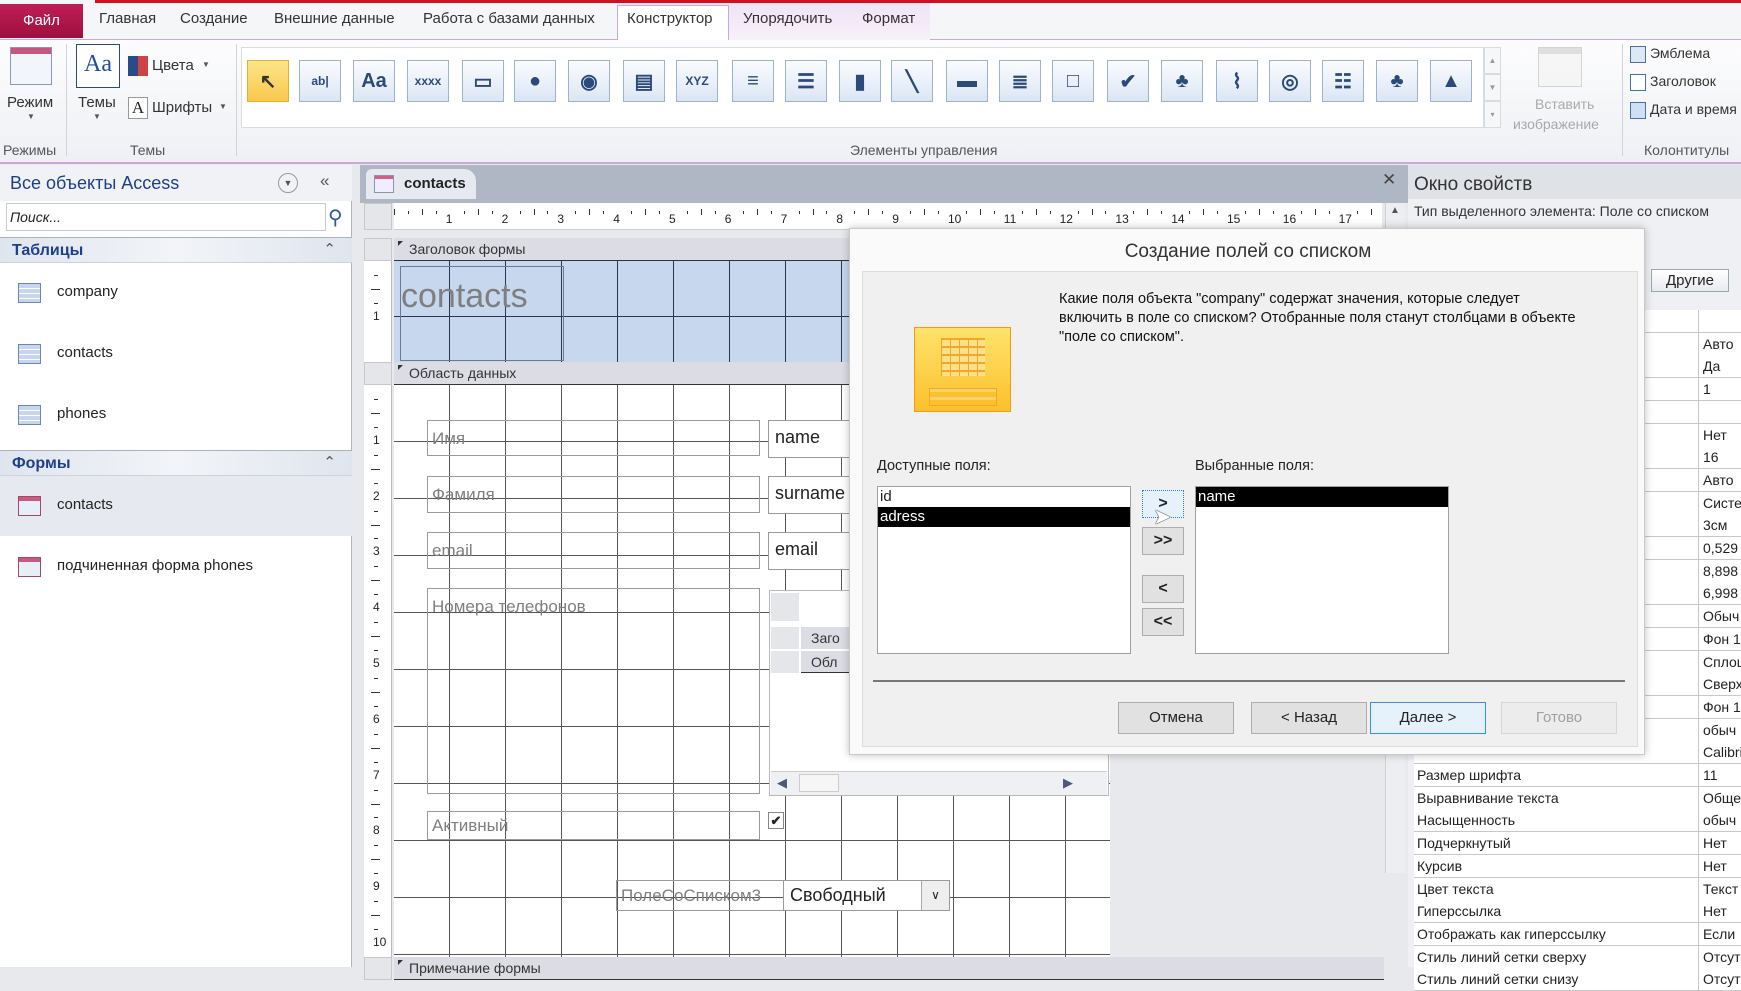  What do you see at coordinates (1577, 775) in the screenshot?
I see `property-row: Размер шрифта 11` at bounding box center [1577, 775].